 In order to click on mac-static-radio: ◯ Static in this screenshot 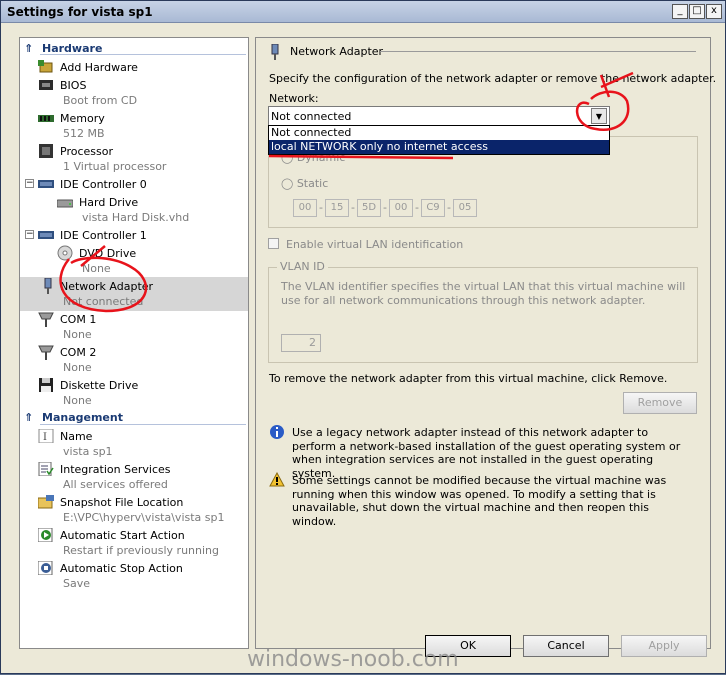, I will do `click(304, 183)`.